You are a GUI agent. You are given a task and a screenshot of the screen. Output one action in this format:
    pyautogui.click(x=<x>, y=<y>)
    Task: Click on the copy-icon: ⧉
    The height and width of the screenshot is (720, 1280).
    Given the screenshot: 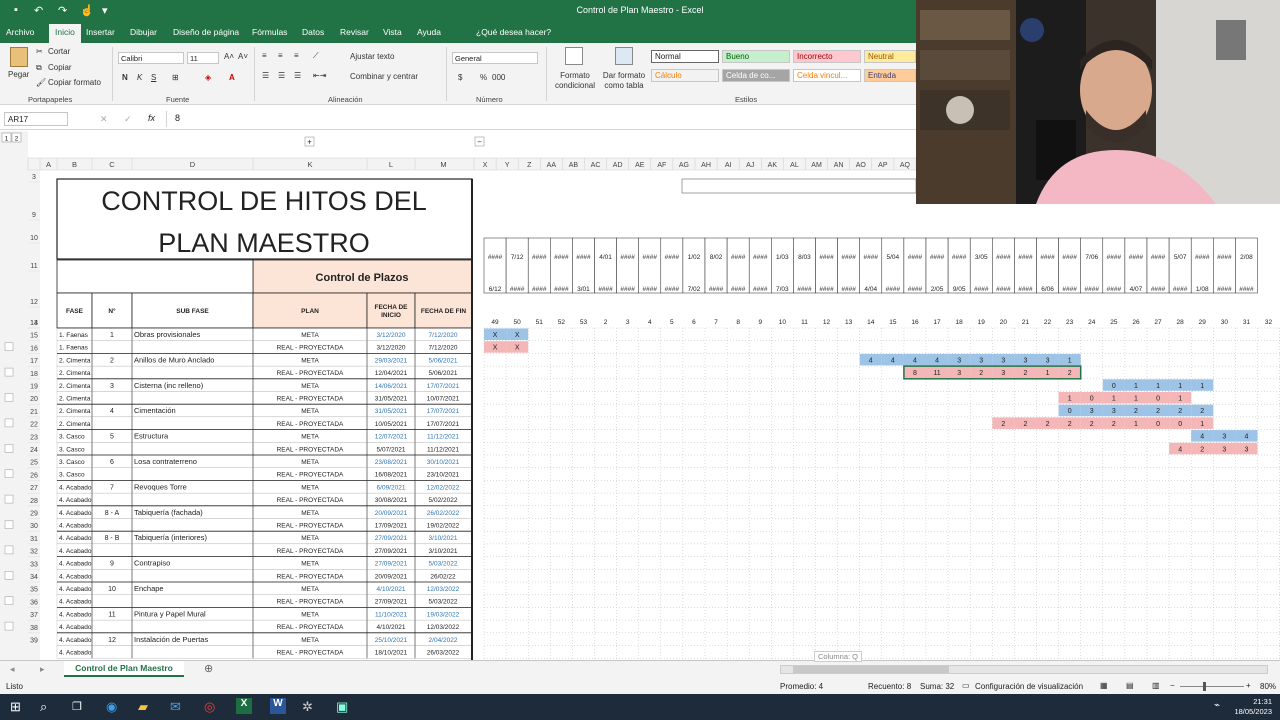 What is the action you would take?
    pyautogui.click(x=39, y=68)
    